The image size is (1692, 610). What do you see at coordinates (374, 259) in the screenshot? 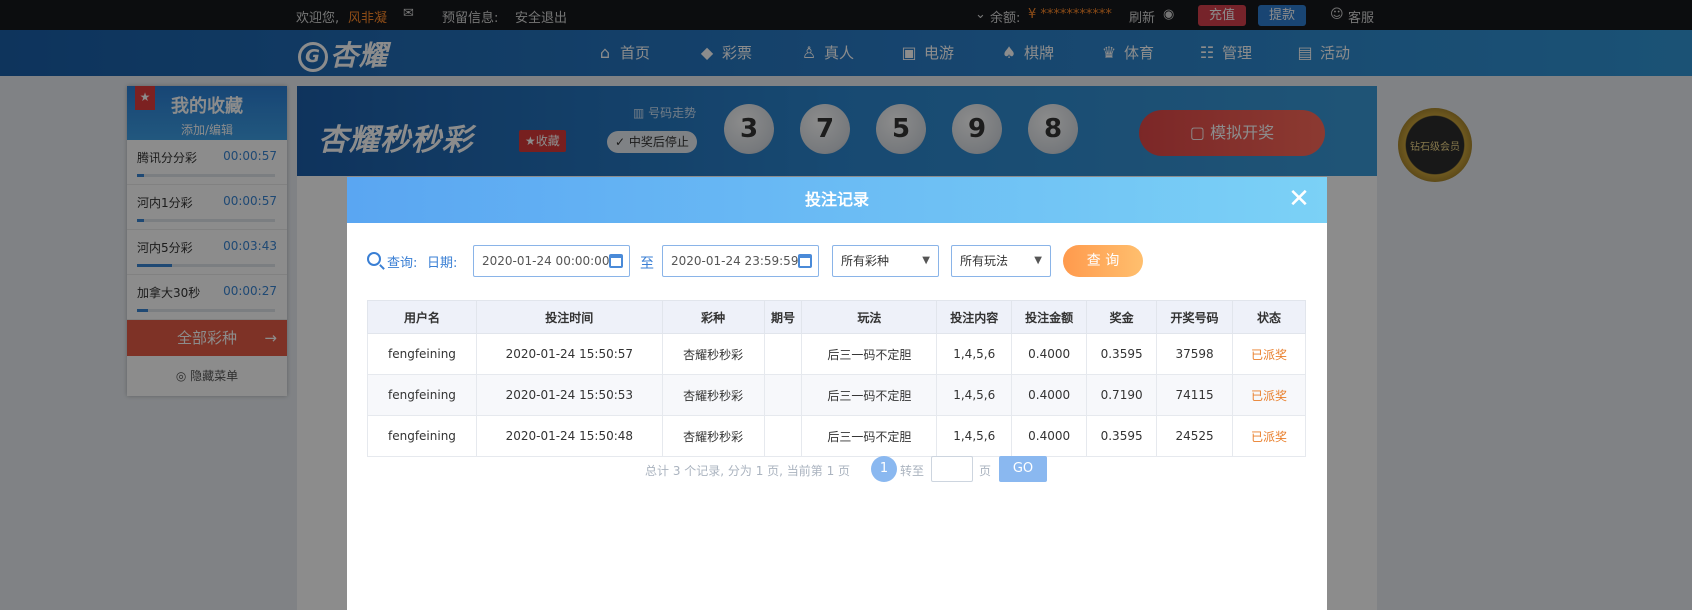
I see `search-icon` at bounding box center [374, 259].